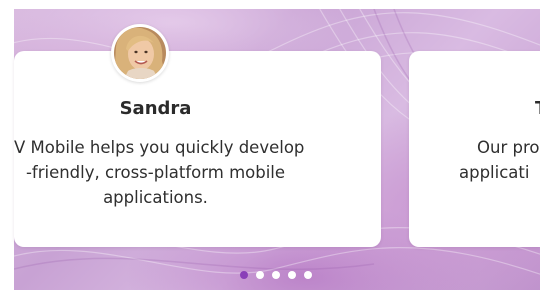 Image resolution: width=540 pixels, height=293 pixels. What do you see at coordinates (155, 172) in the screenshot?
I see `testimonial-quote-line: -friendly, cross-platform mobile` at bounding box center [155, 172].